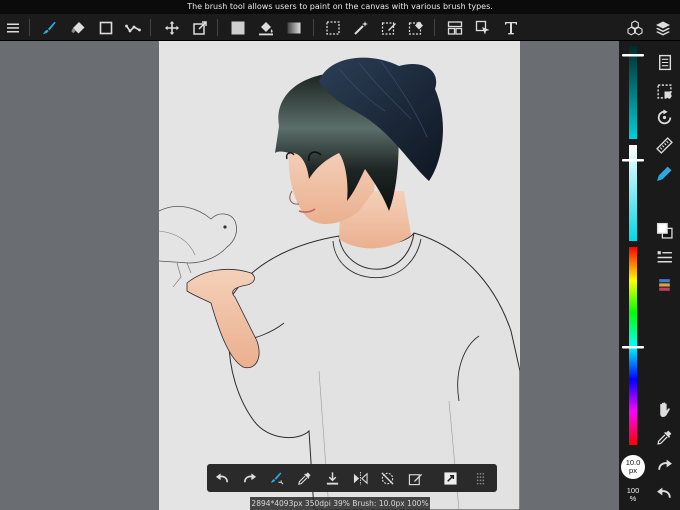 This screenshot has height=510, width=680. Describe the element at coordinates (361, 28) in the screenshot. I see `magic-wand-icon` at that location.